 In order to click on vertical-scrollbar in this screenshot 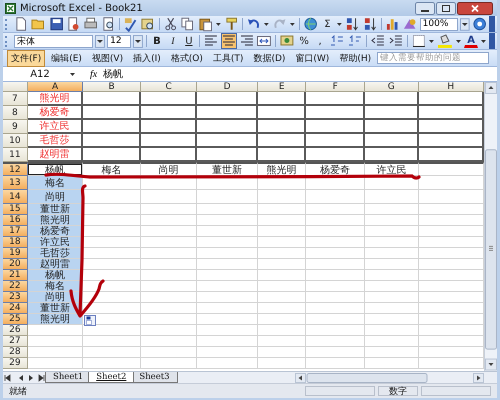, I will do `click(491, 226)`.